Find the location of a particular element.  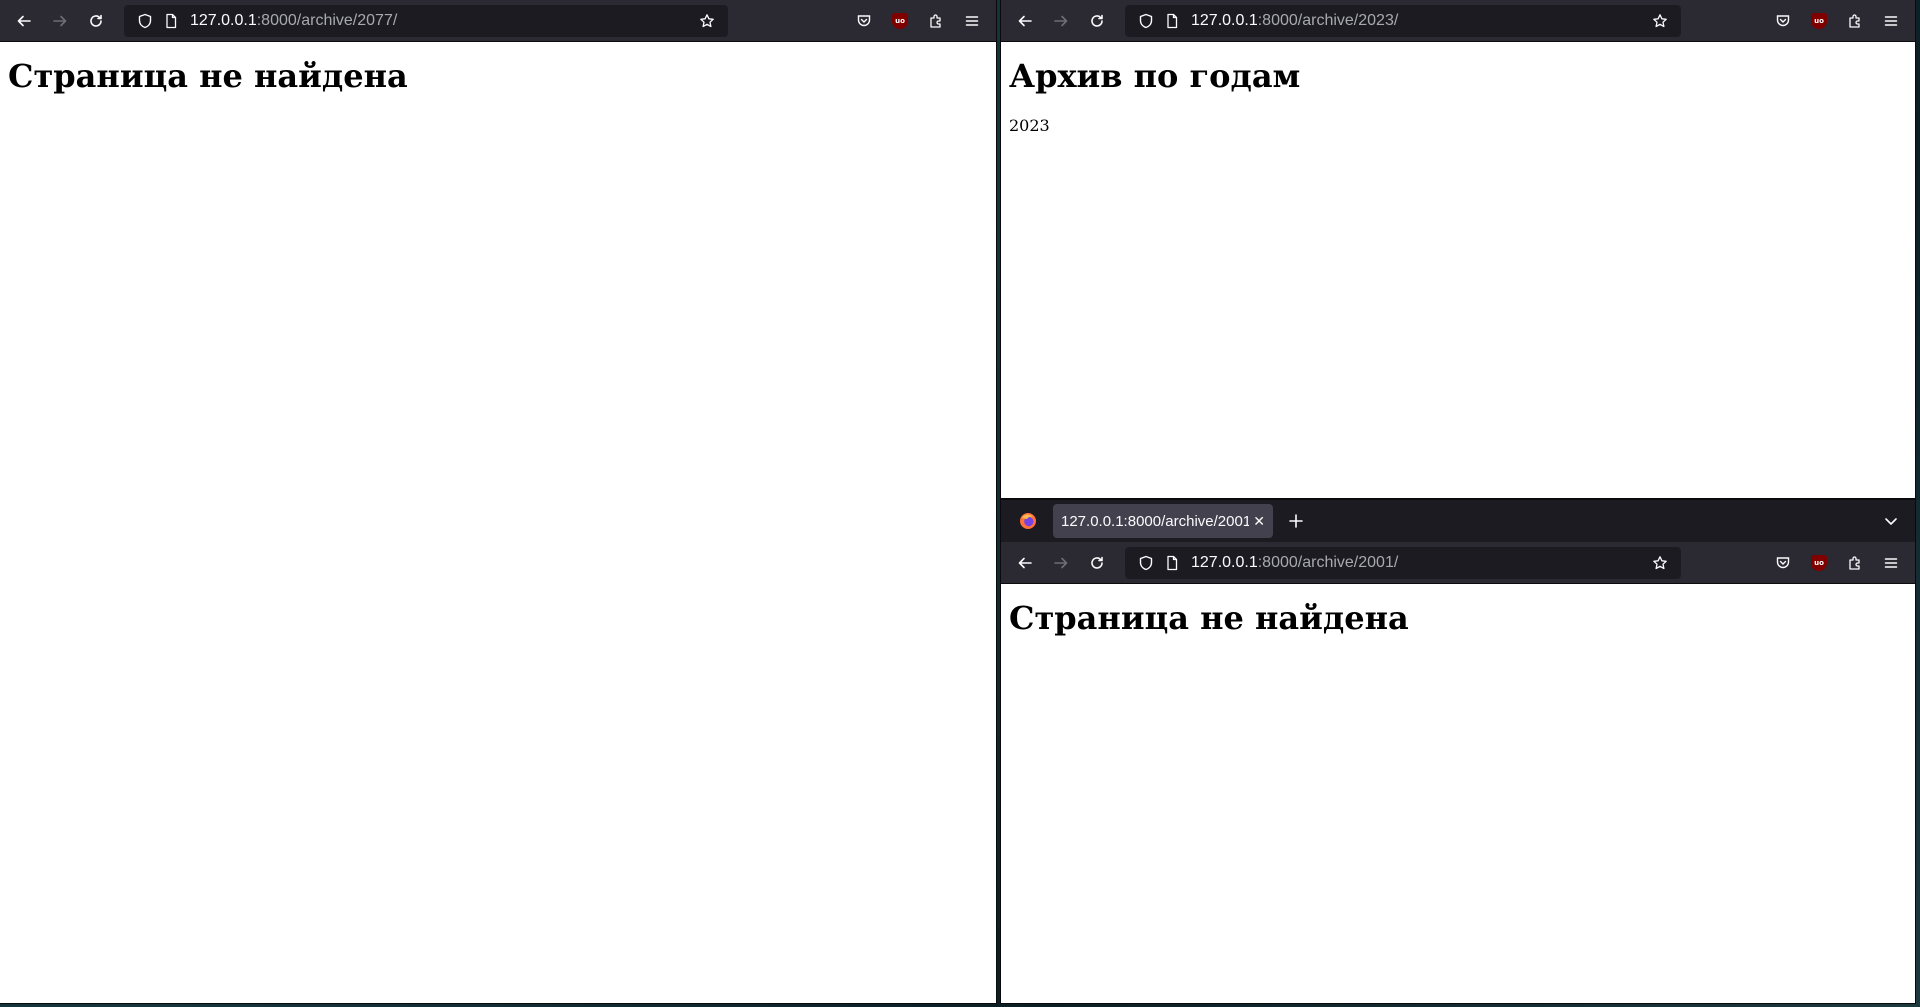

tab-active: 127.0.0.1:8000/archive/2001/ ✕ is located at coordinates (1163, 521).